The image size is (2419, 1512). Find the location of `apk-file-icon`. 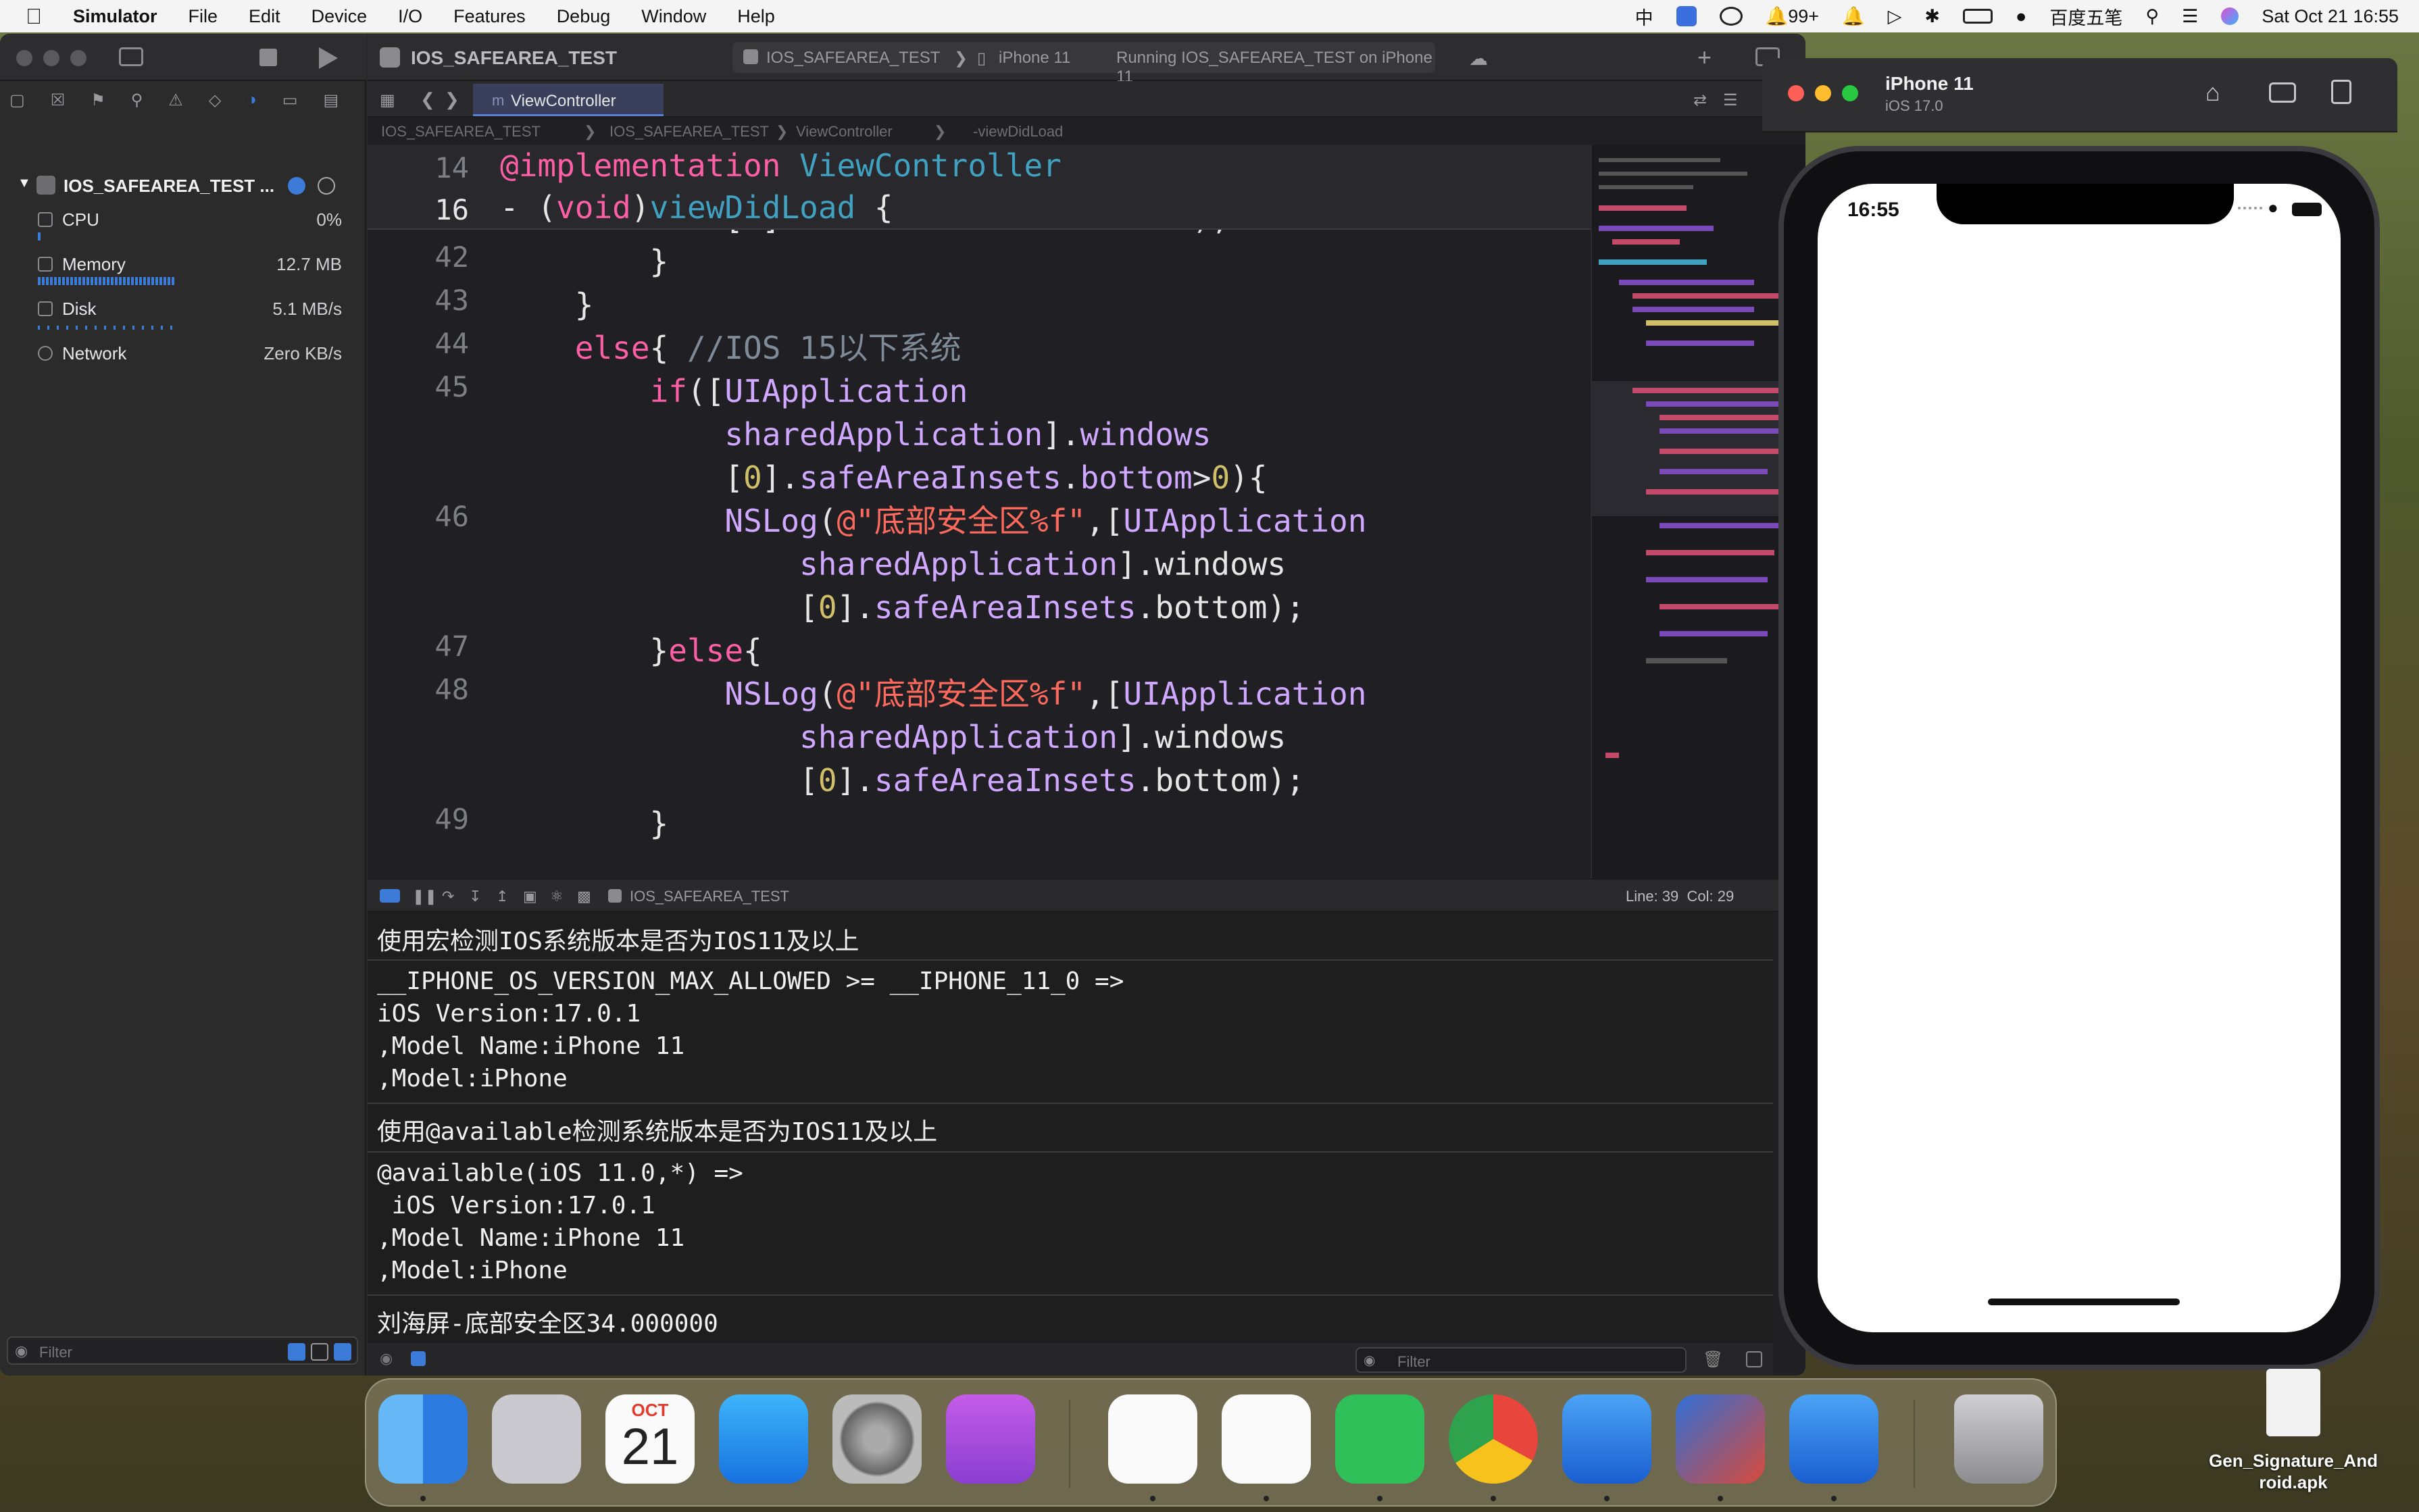

apk-file-icon is located at coordinates (2293, 1403).